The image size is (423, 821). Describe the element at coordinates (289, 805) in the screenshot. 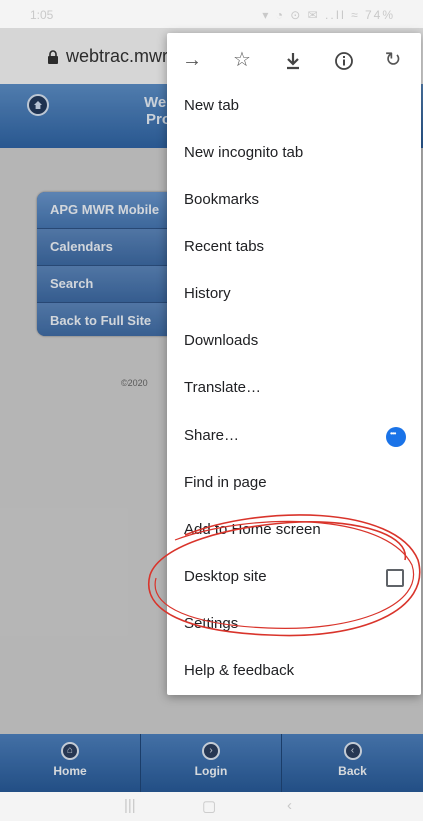

I see `back-nav-icon: ‹` at that location.